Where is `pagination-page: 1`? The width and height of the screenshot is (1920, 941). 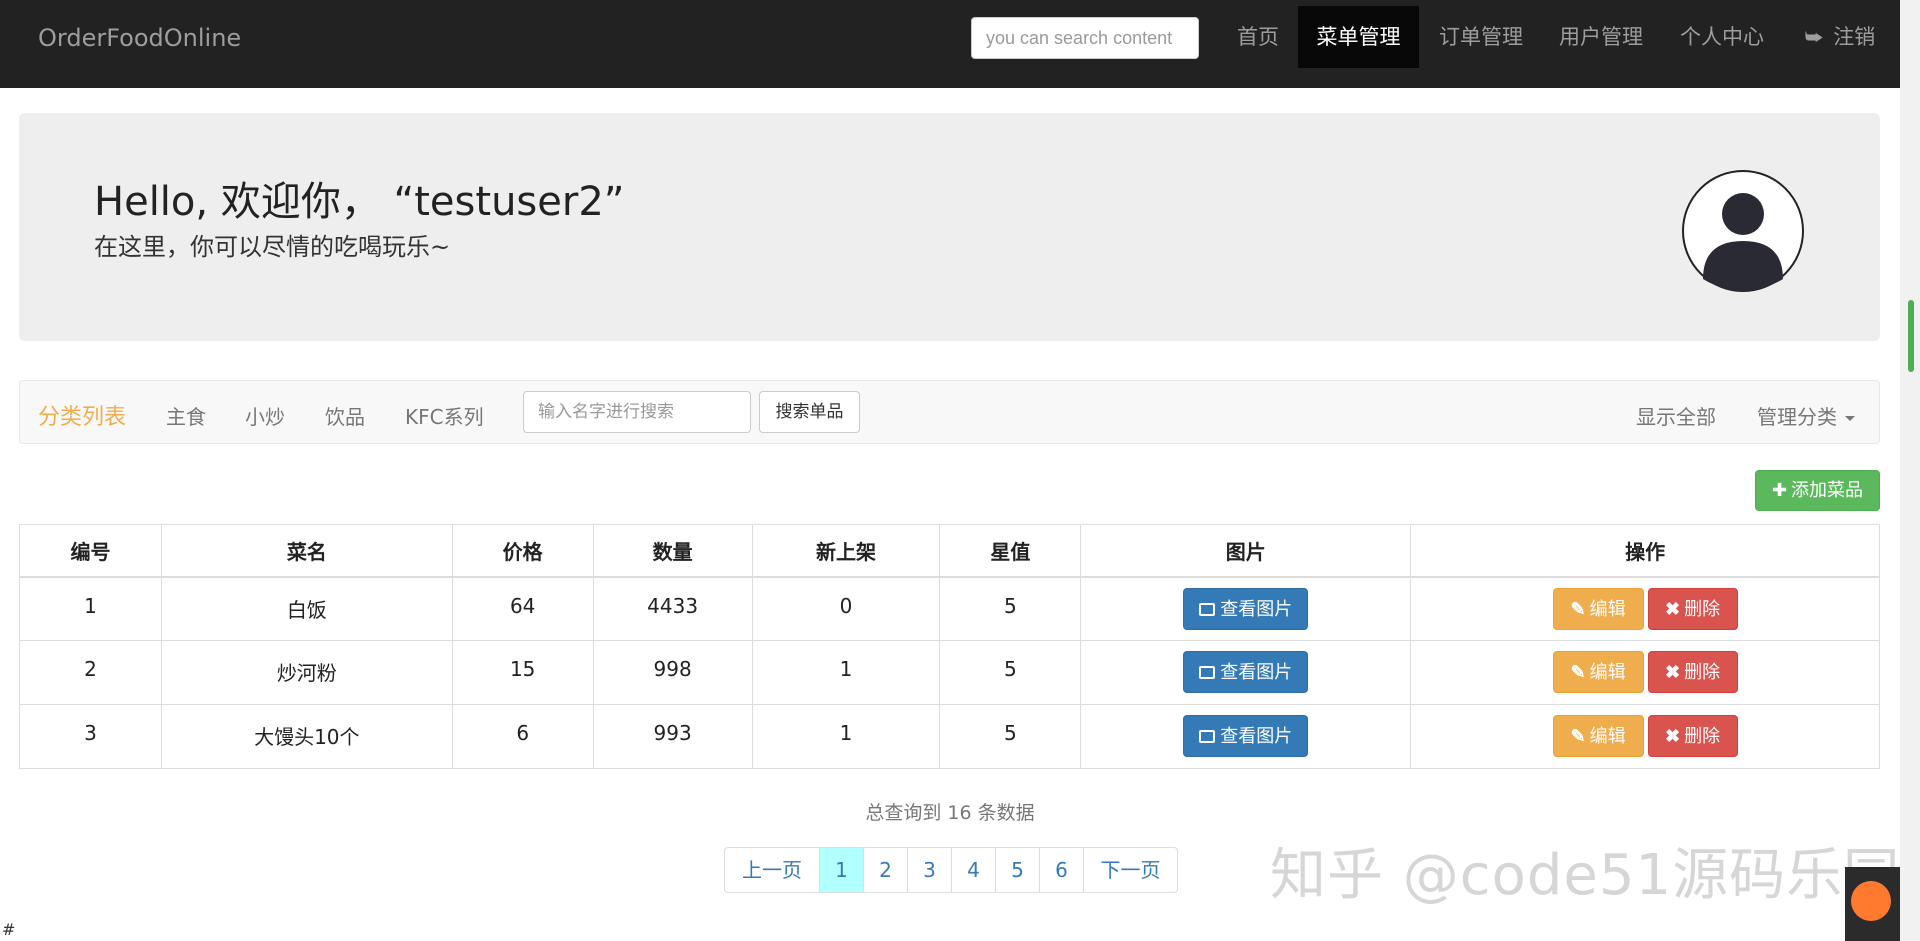 pagination-page: 1 is located at coordinates (841, 870).